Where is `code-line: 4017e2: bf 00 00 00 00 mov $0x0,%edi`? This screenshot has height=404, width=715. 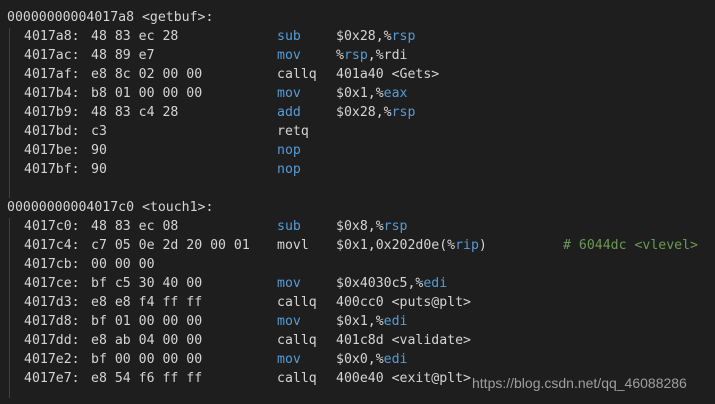
code-line: 4017e2: bf 00 00 00 00 mov $0x0,%edi is located at coordinates (357, 359).